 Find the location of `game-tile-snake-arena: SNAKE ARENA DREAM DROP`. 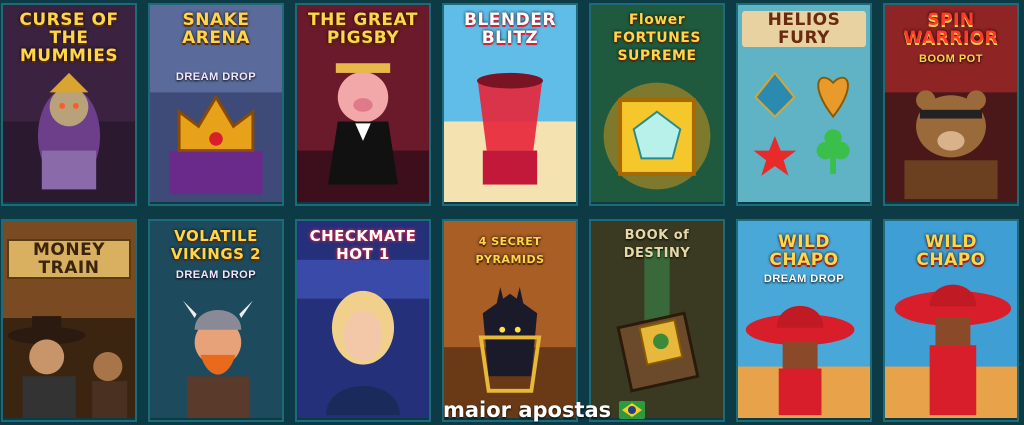

game-tile-snake-arena: SNAKE ARENA DREAM DROP is located at coordinates (216, 104).